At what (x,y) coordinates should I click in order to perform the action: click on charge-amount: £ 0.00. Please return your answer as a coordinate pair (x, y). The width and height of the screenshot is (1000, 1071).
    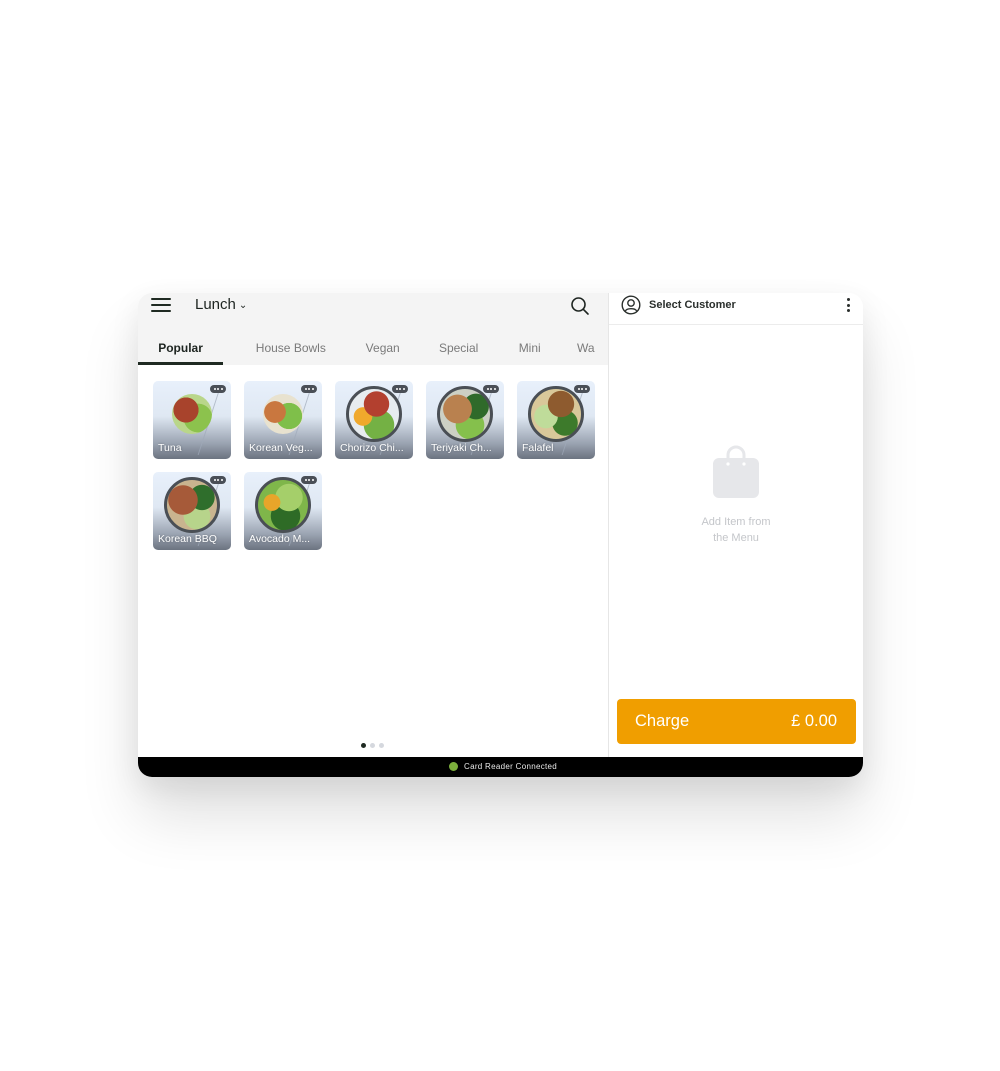
    Looking at the image, I should click on (814, 721).